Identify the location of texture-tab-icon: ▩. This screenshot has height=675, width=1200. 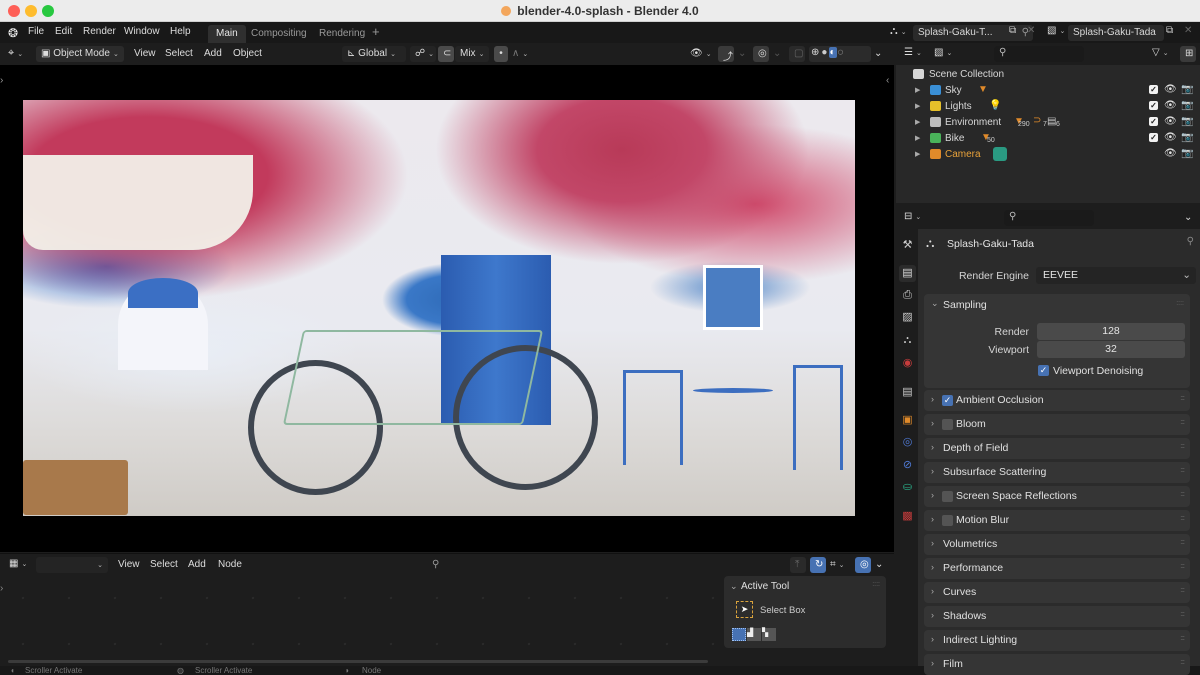
(907, 516).